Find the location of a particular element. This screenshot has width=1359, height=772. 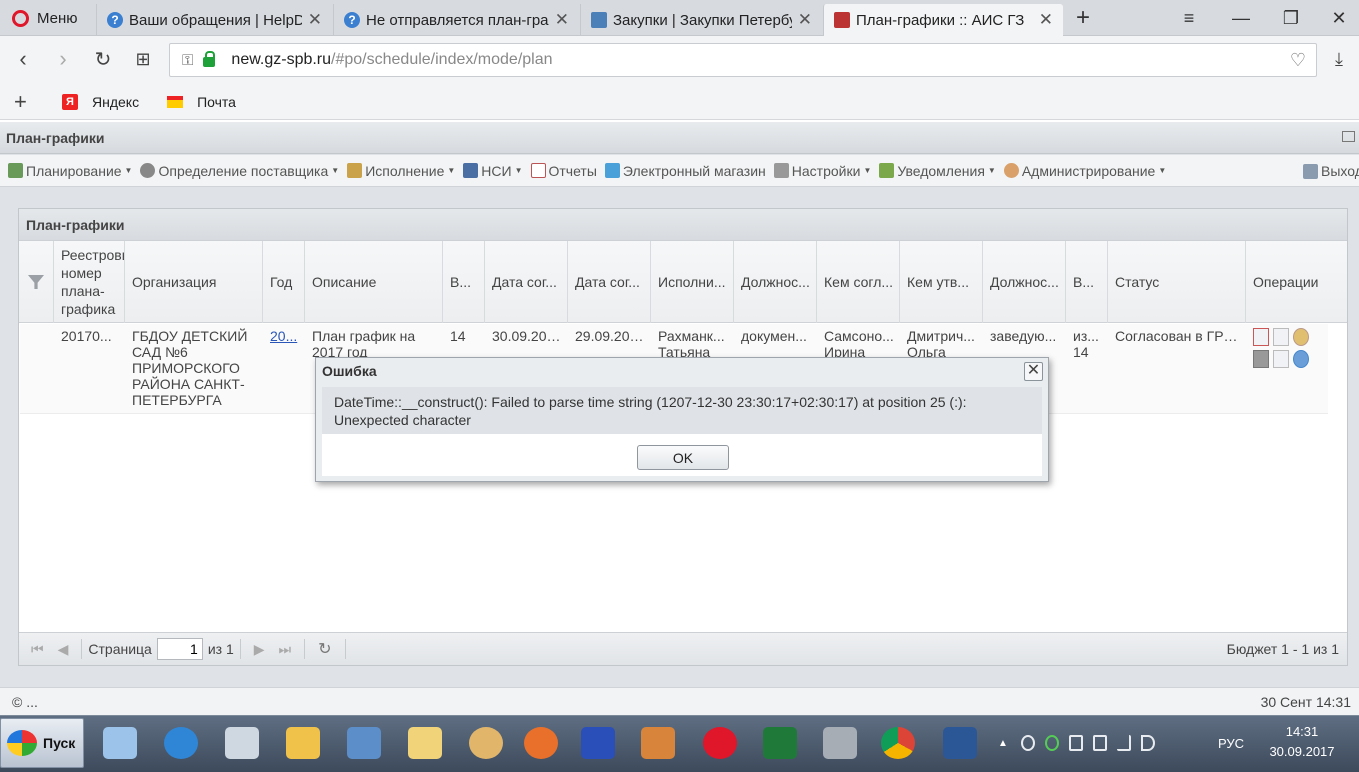

flag-icon is located at coordinates (1075, 743).